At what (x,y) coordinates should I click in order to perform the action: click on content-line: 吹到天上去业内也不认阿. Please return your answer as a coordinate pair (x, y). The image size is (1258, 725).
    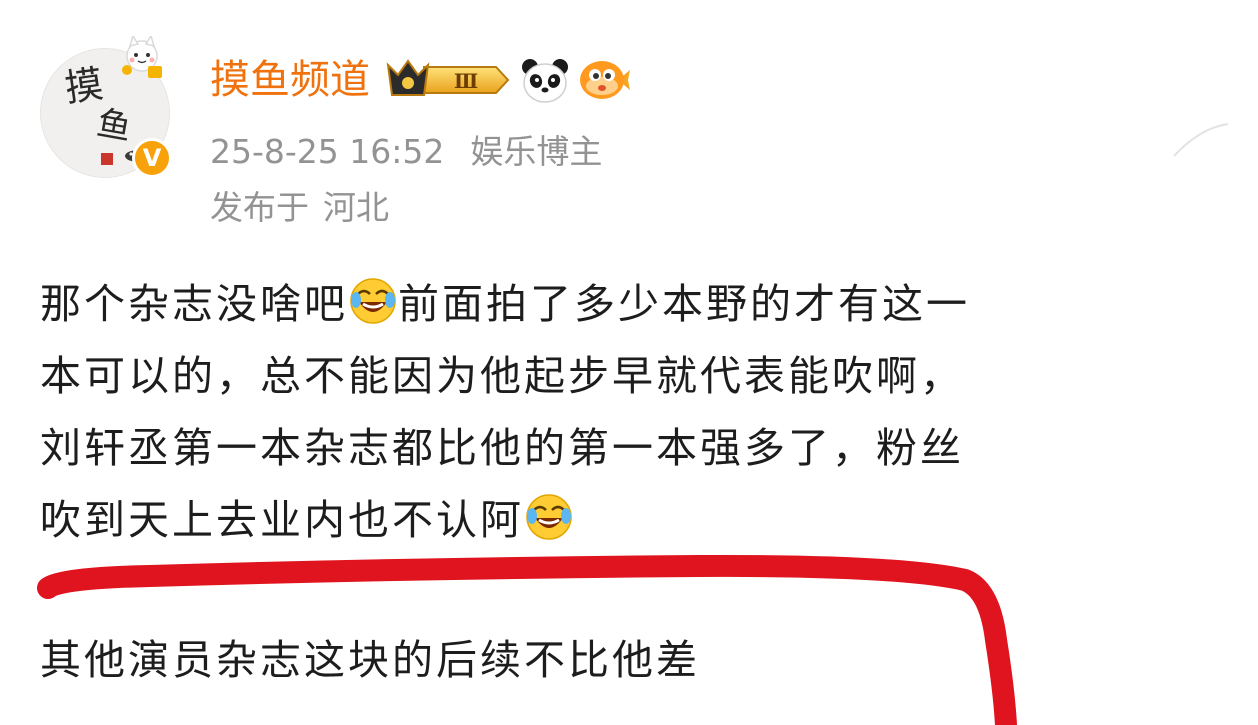
    Looking at the image, I should click on (630, 520).